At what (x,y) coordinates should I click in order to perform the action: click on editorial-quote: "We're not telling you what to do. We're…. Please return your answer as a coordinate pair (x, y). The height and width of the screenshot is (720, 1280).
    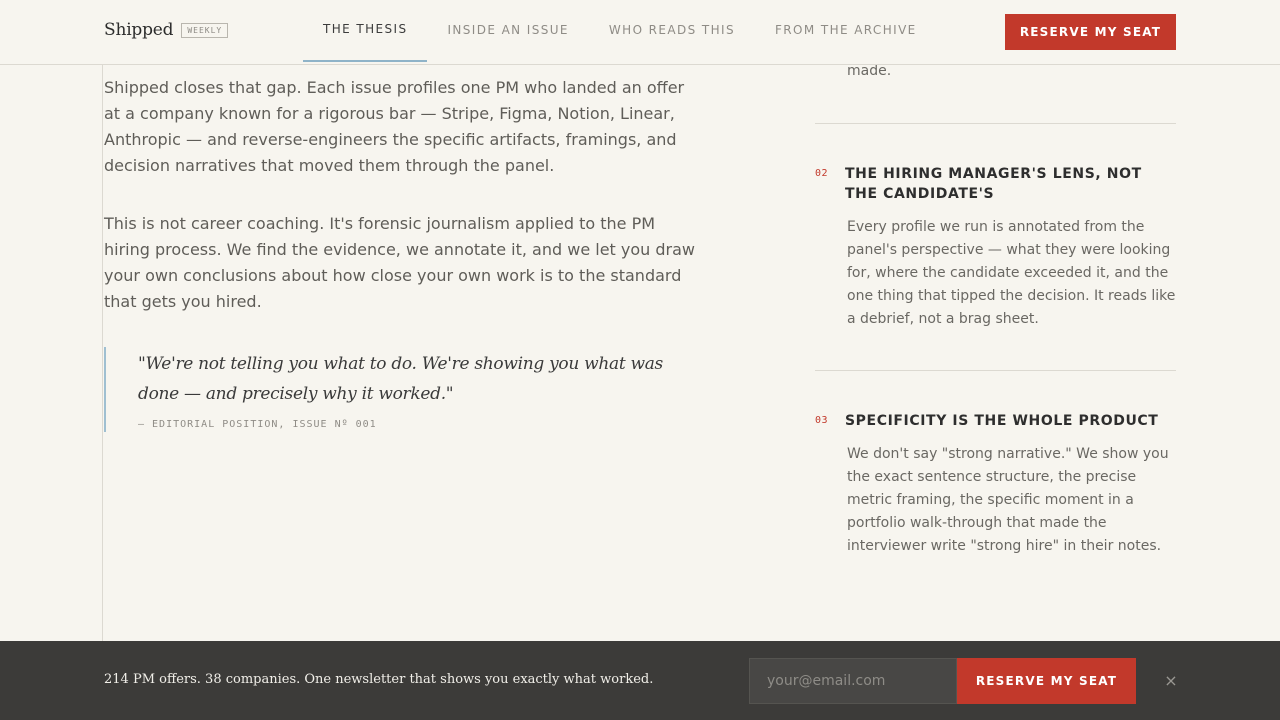
    Looking at the image, I should click on (404, 389).